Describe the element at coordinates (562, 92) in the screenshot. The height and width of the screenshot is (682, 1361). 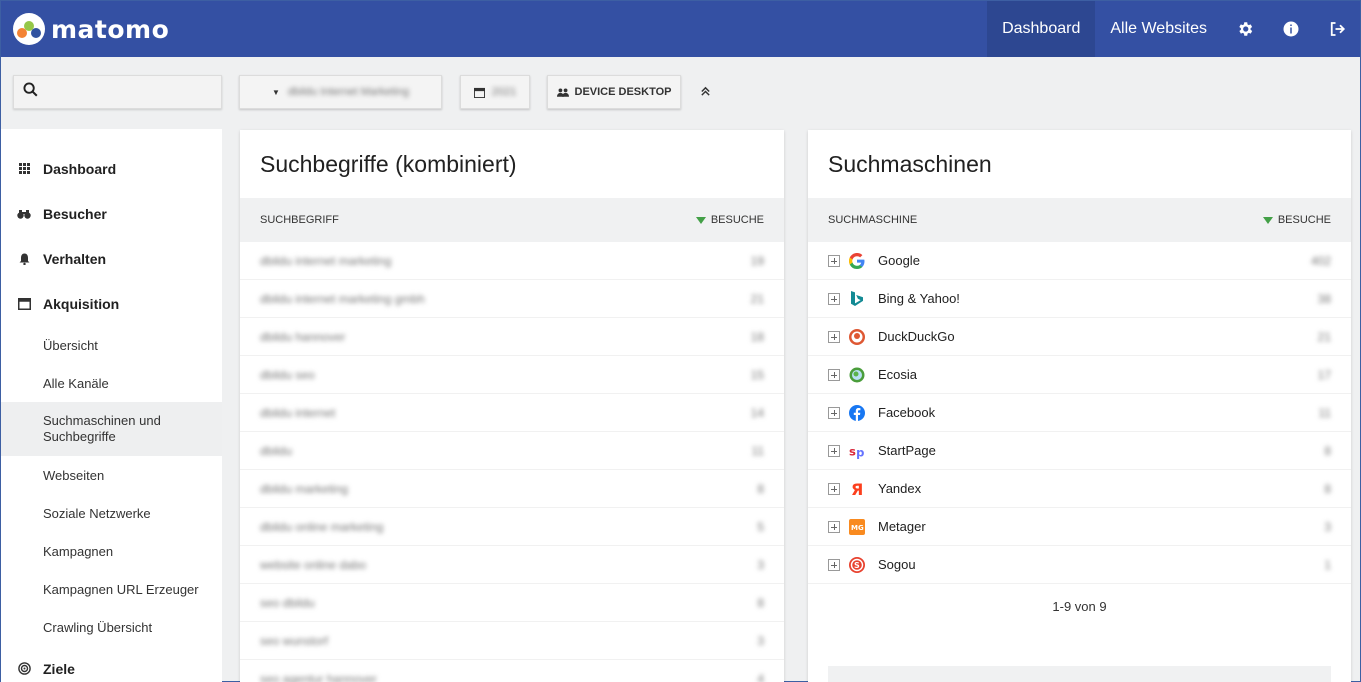
I see `users-icon` at that location.